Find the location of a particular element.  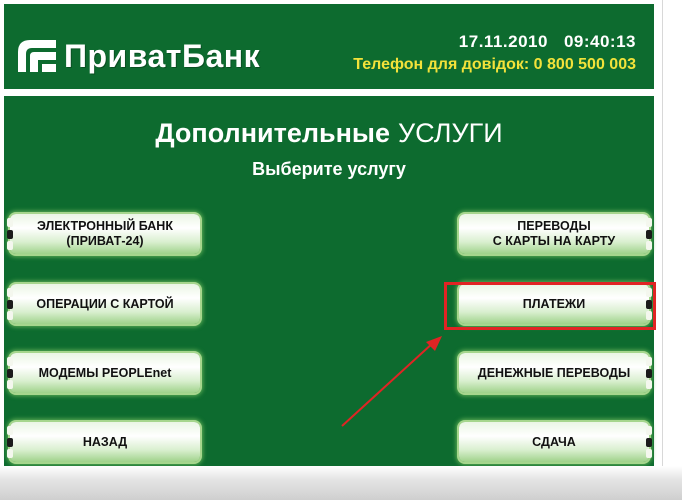

button-label: МОДЕМЫ PEOPLEnet is located at coordinates (105, 372).